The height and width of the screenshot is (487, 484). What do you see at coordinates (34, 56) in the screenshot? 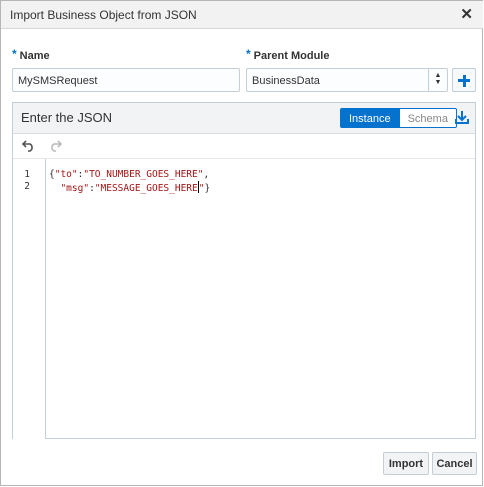
I see `name-label-text: Name` at bounding box center [34, 56].